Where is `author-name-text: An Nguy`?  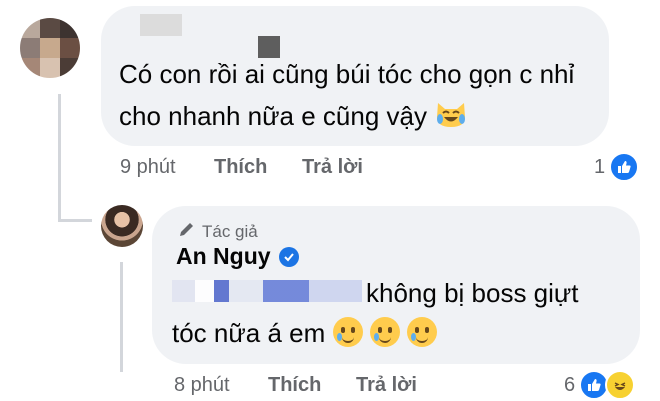
author-name-text: An Nguy is located at coordinates (223, 256).